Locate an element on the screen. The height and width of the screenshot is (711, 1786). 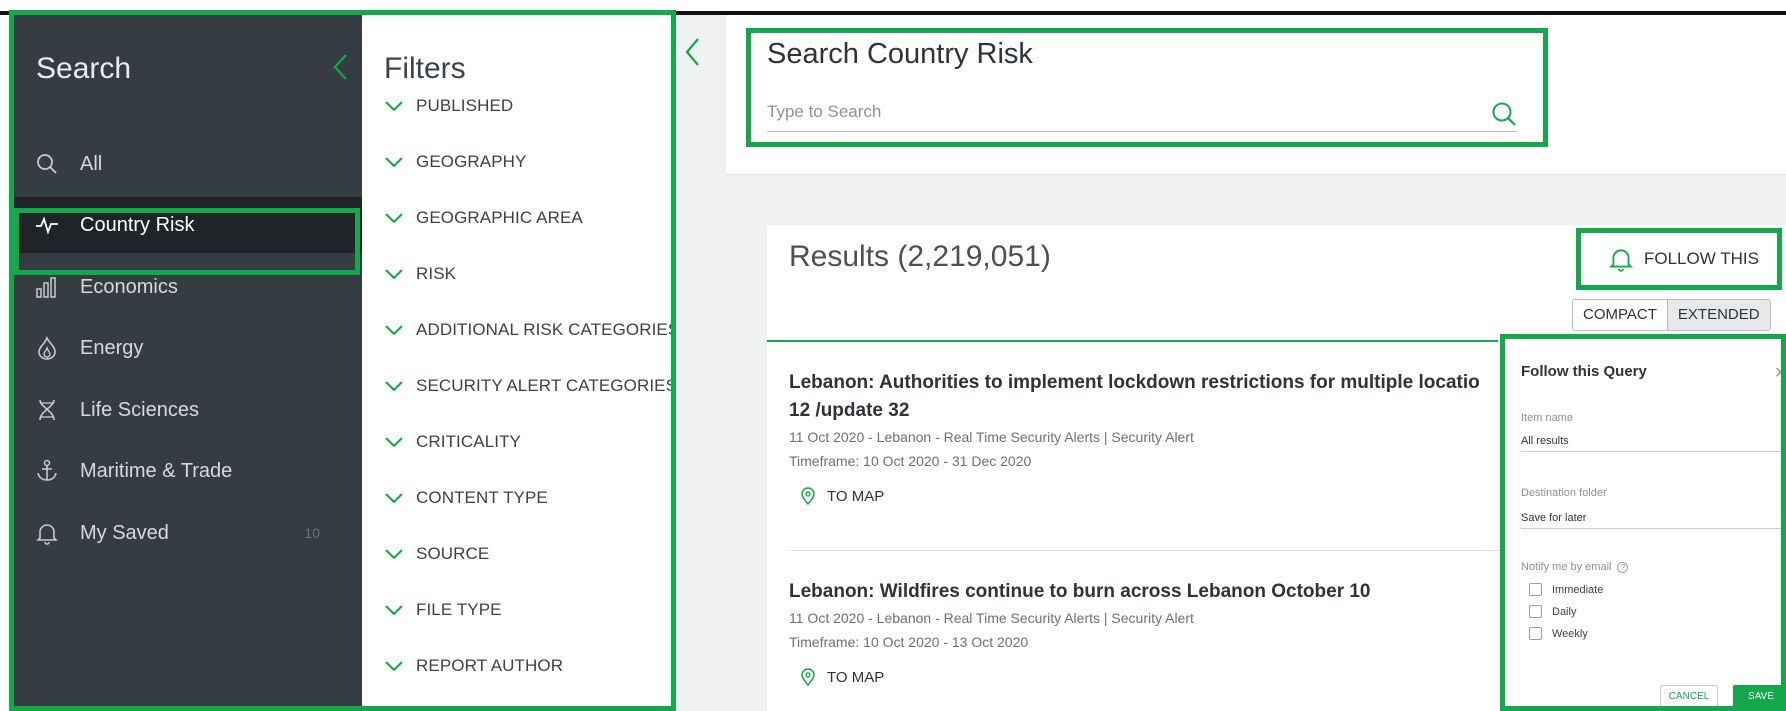
filter-row: REPORT AUTHOR is located at coordinates (473, 666).